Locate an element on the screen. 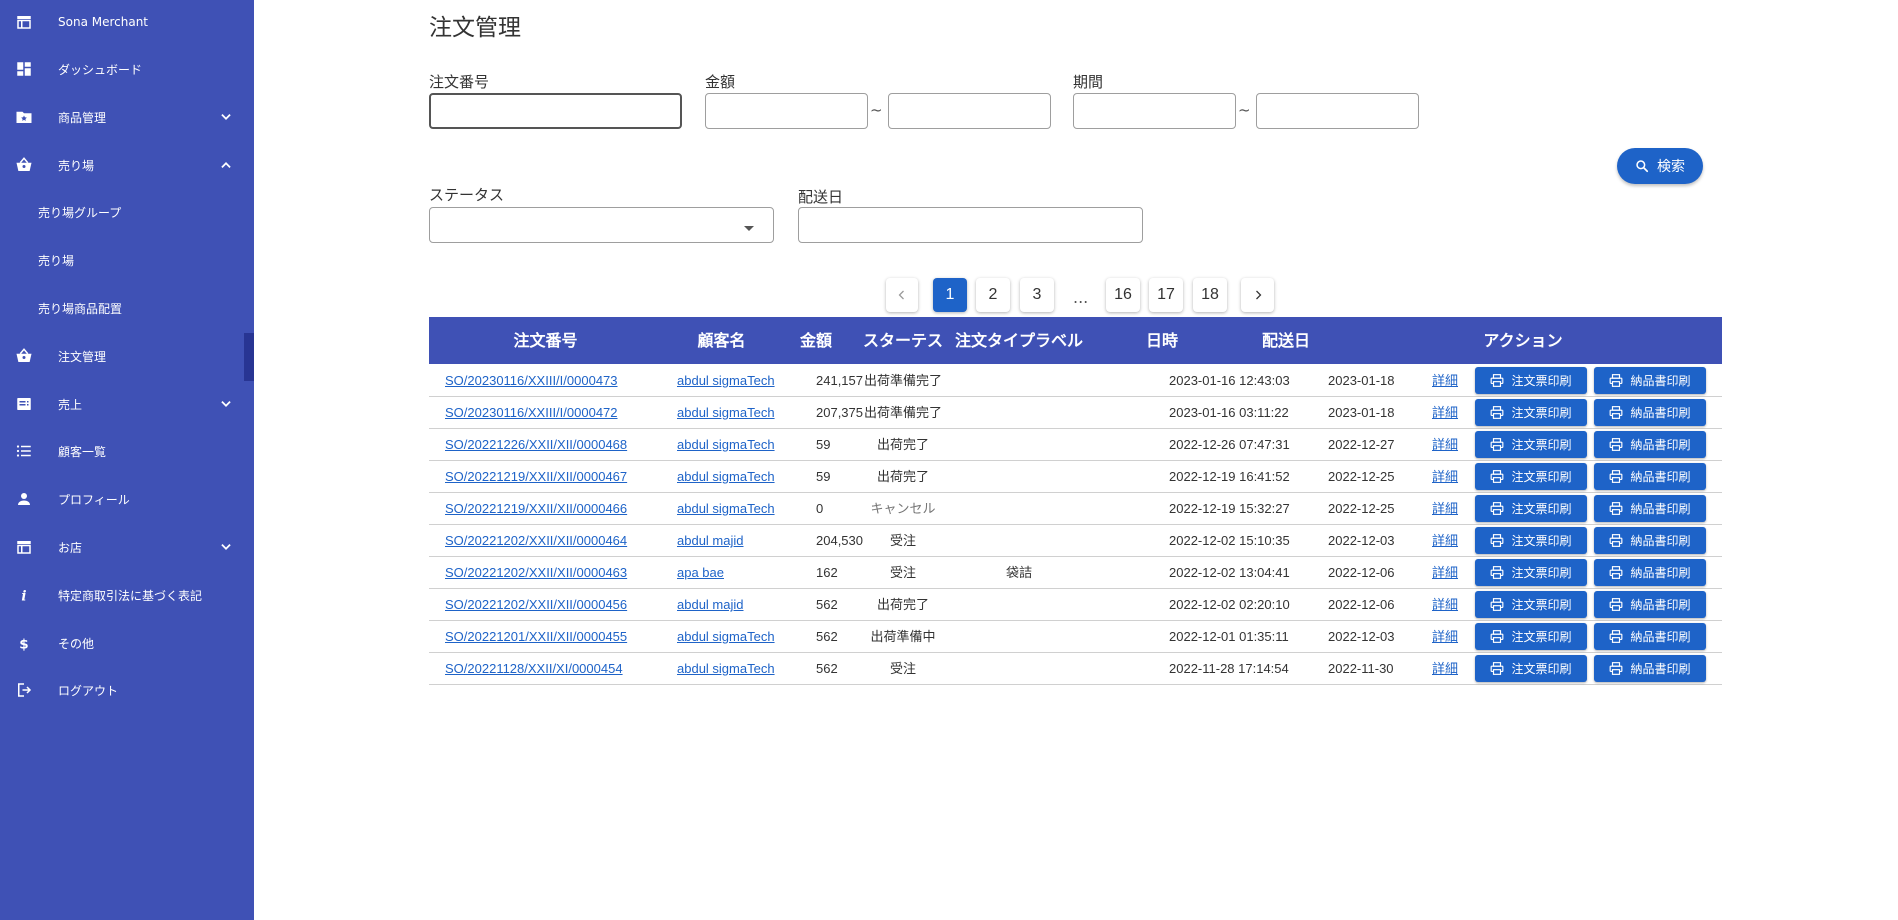 This screenshot has width=1898, height=920. amount-min-input is located at coordinates (786, 111).